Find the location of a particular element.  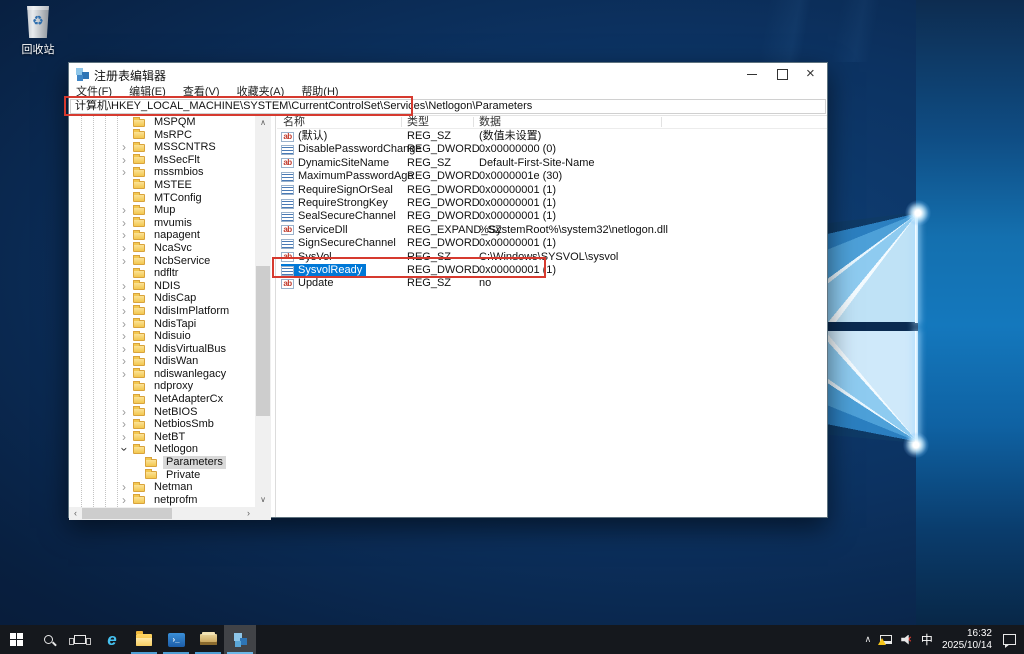

tree-item: ndproxy is located at coordinates (162, 386).